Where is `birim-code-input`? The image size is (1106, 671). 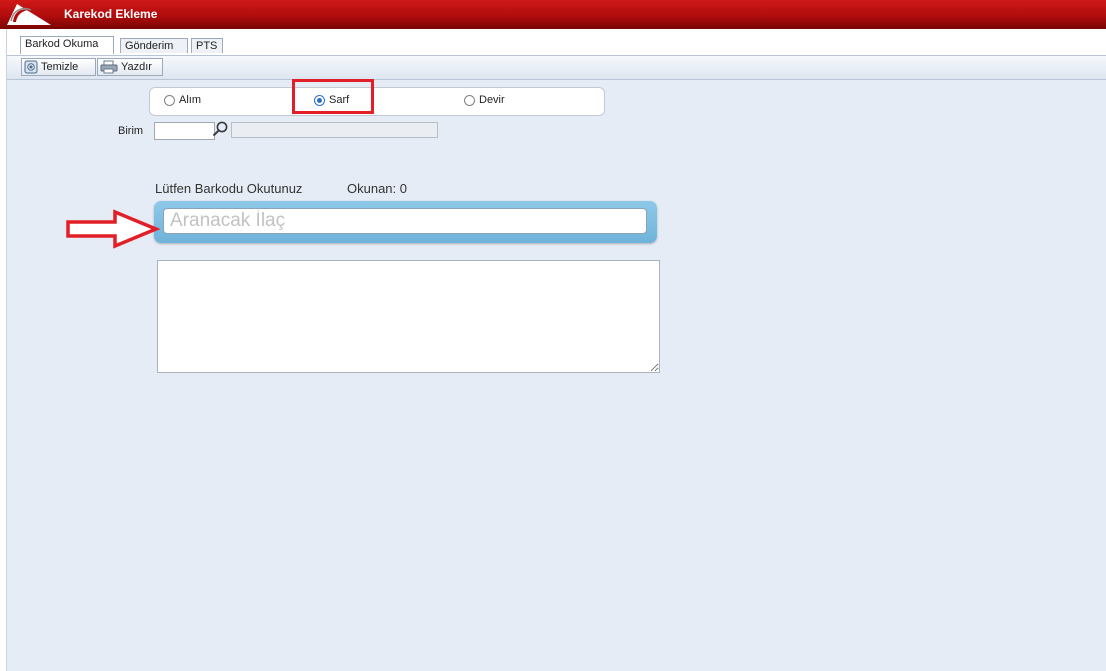
birim-code-input is located at coordinates (184, 131).